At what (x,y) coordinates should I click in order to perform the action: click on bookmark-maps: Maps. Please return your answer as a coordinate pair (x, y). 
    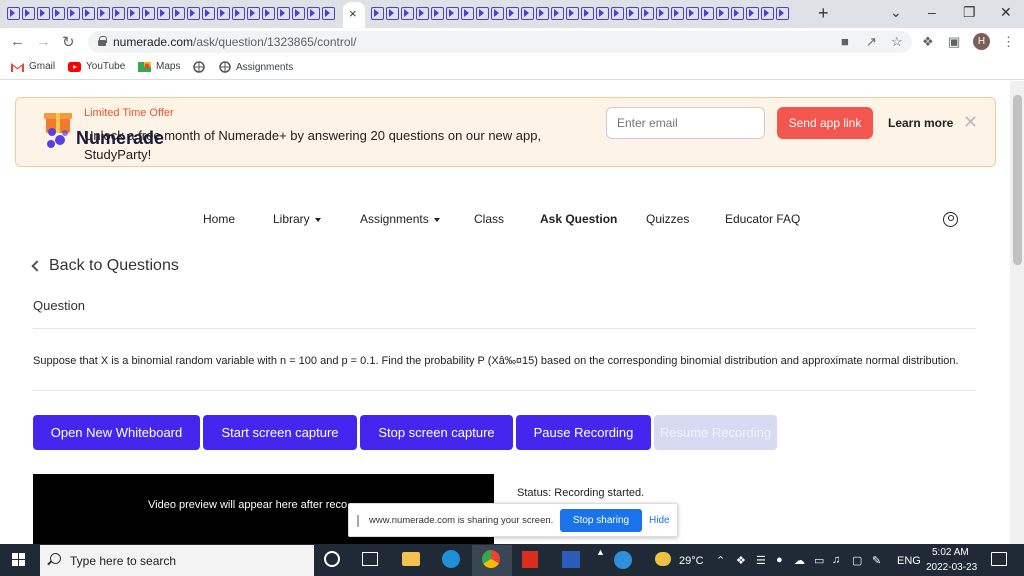
    Looking at the image, I should click on (159, 66).